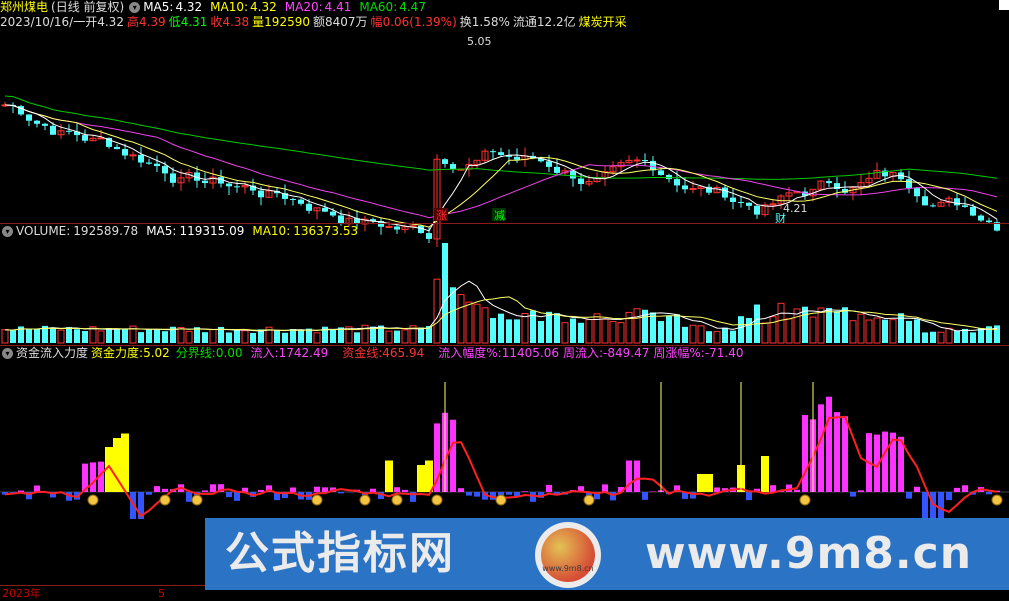 The image size is (1009, 601). Describe the element at coordinates (568, 568) in the screenshot. I see `logo-caption: www.9m8.cn` at that location.